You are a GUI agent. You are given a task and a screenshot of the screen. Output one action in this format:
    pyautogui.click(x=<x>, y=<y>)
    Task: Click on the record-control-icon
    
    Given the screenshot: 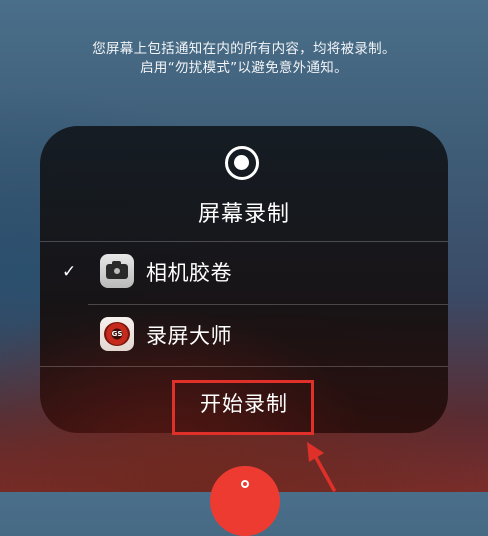 What is the action you would take?
    pyautogui.click(x=245, y=484)
    